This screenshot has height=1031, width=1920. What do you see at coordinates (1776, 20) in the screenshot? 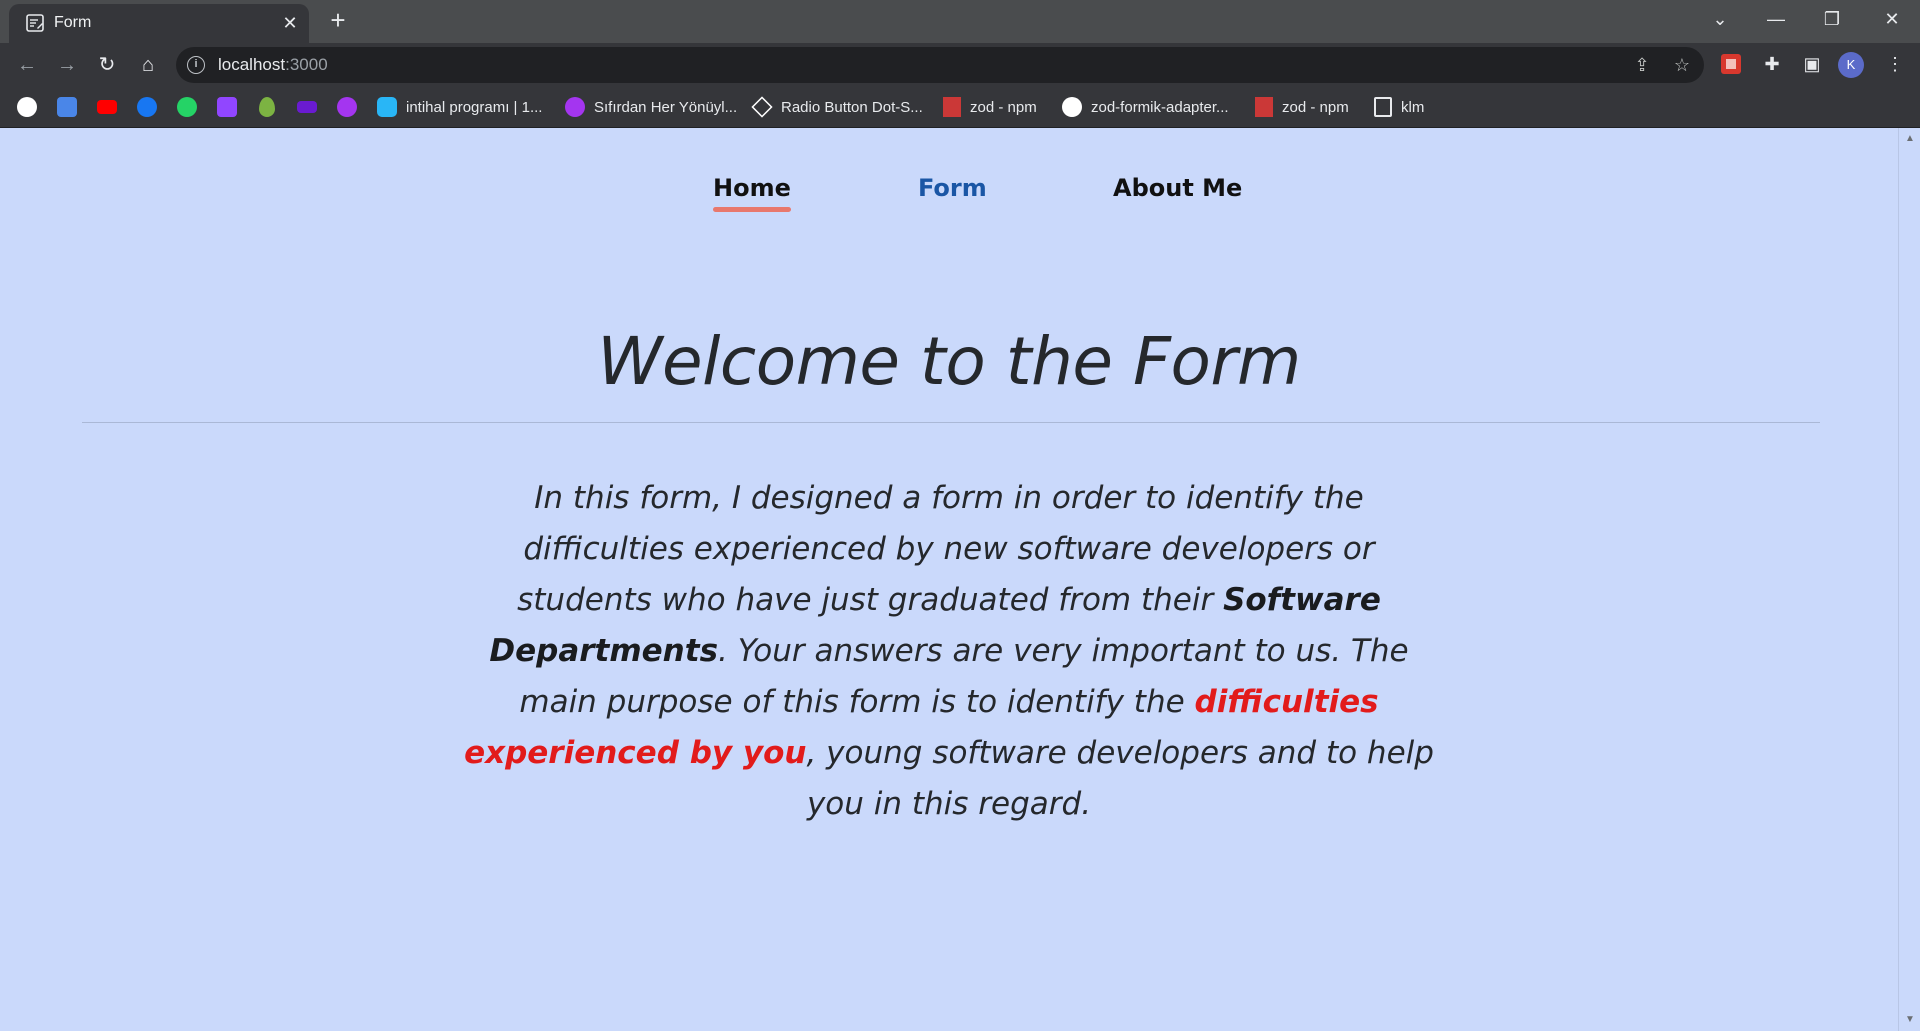
I see `minimize-icon: —` at bounding box center [1776, 20].